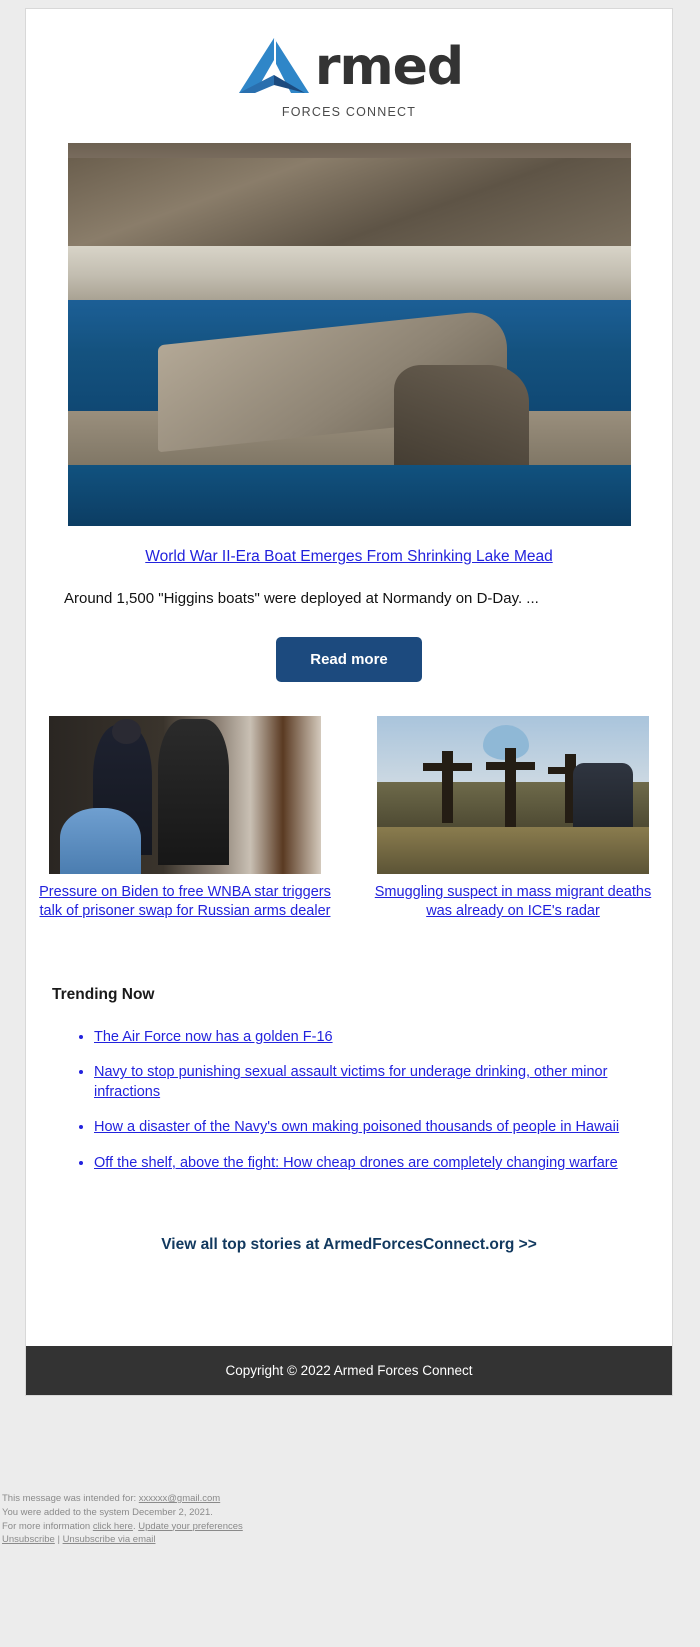 The height and width of the screenshot is (1647, 700). What do you see at coordinates (113, 1526) in the screenshot?
I see `click-here-link: click here` at bounding box center [113, 1526].